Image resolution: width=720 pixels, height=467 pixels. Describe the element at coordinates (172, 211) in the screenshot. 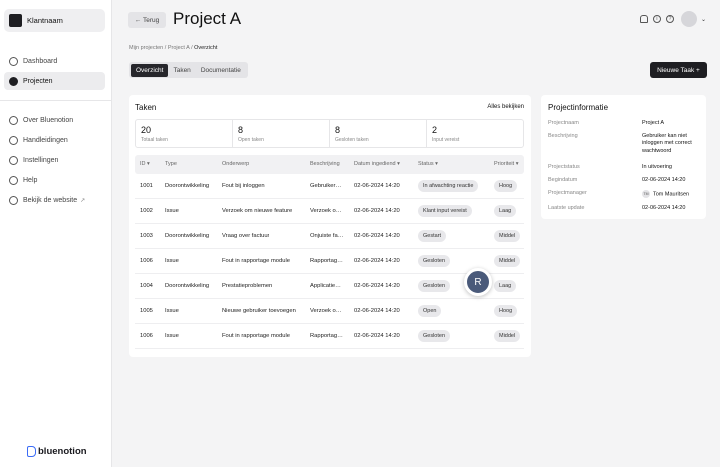

I see `cell-type: Issue` at that location.